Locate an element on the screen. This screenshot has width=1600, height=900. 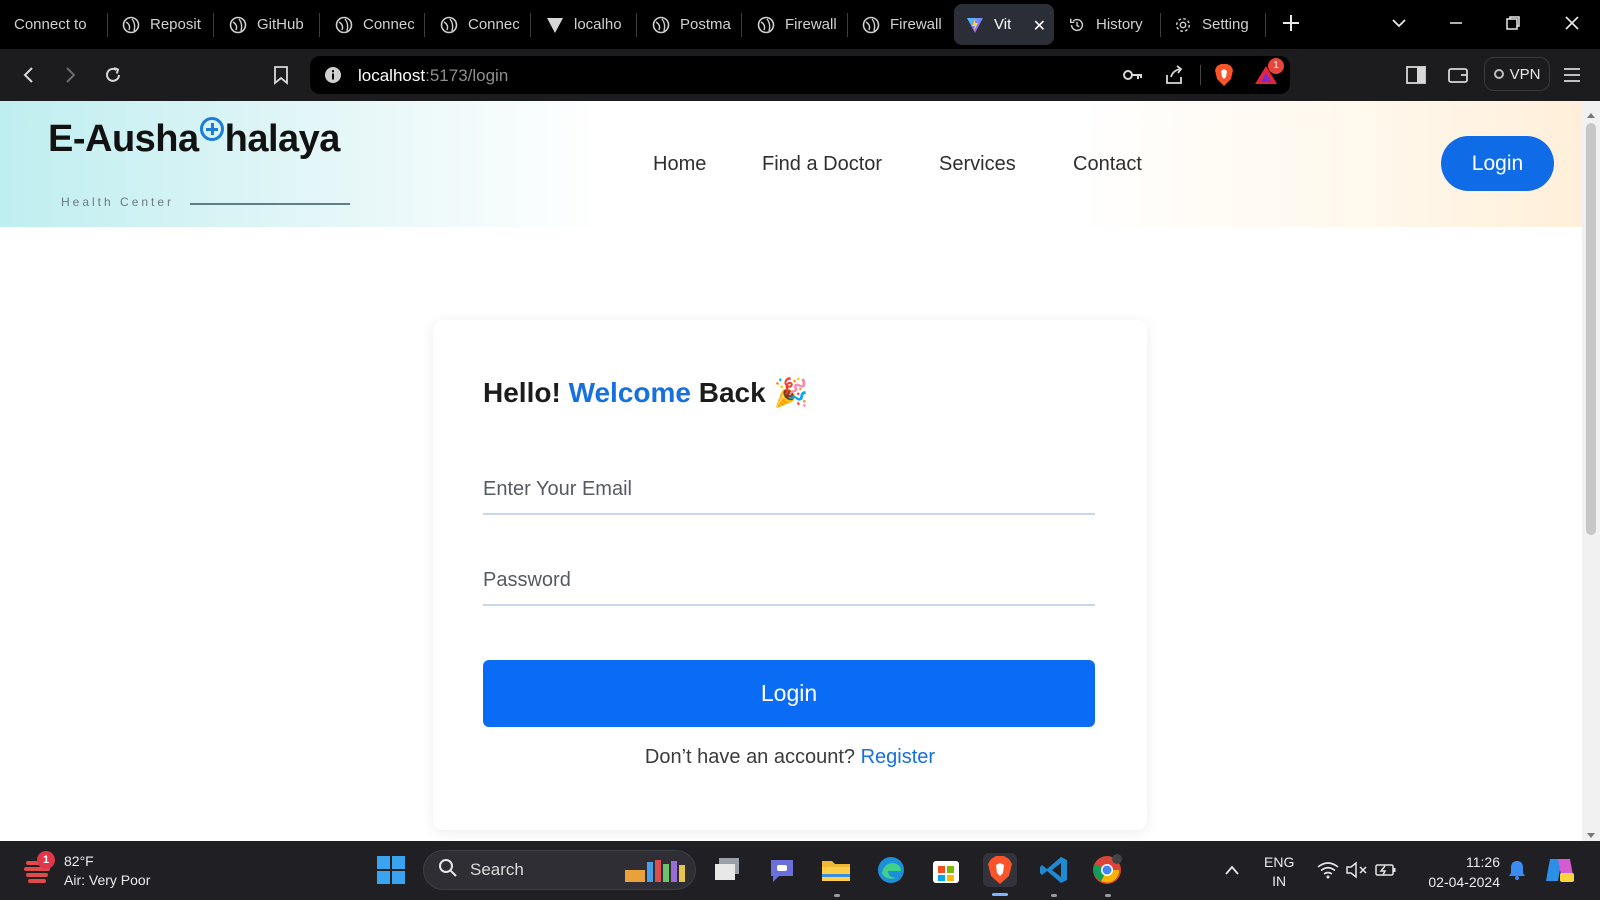
tab-settings: Setting is located at coordinates (1214, 24).